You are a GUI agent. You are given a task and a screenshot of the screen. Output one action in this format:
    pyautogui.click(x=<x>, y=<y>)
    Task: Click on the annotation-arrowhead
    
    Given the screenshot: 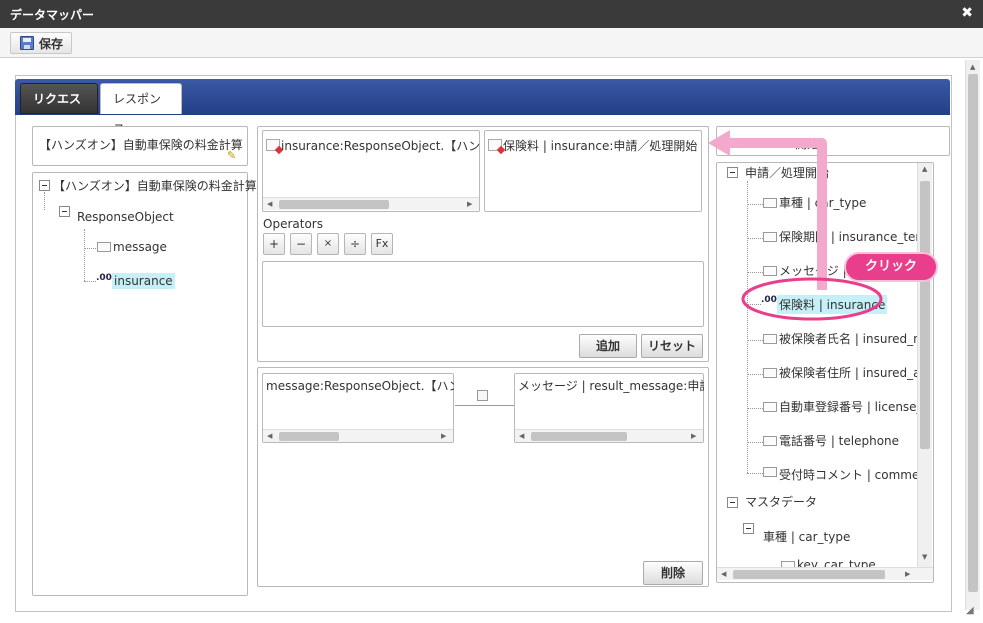 What is the action you would take?
    pyautogui.click(x=719, y=143)
    